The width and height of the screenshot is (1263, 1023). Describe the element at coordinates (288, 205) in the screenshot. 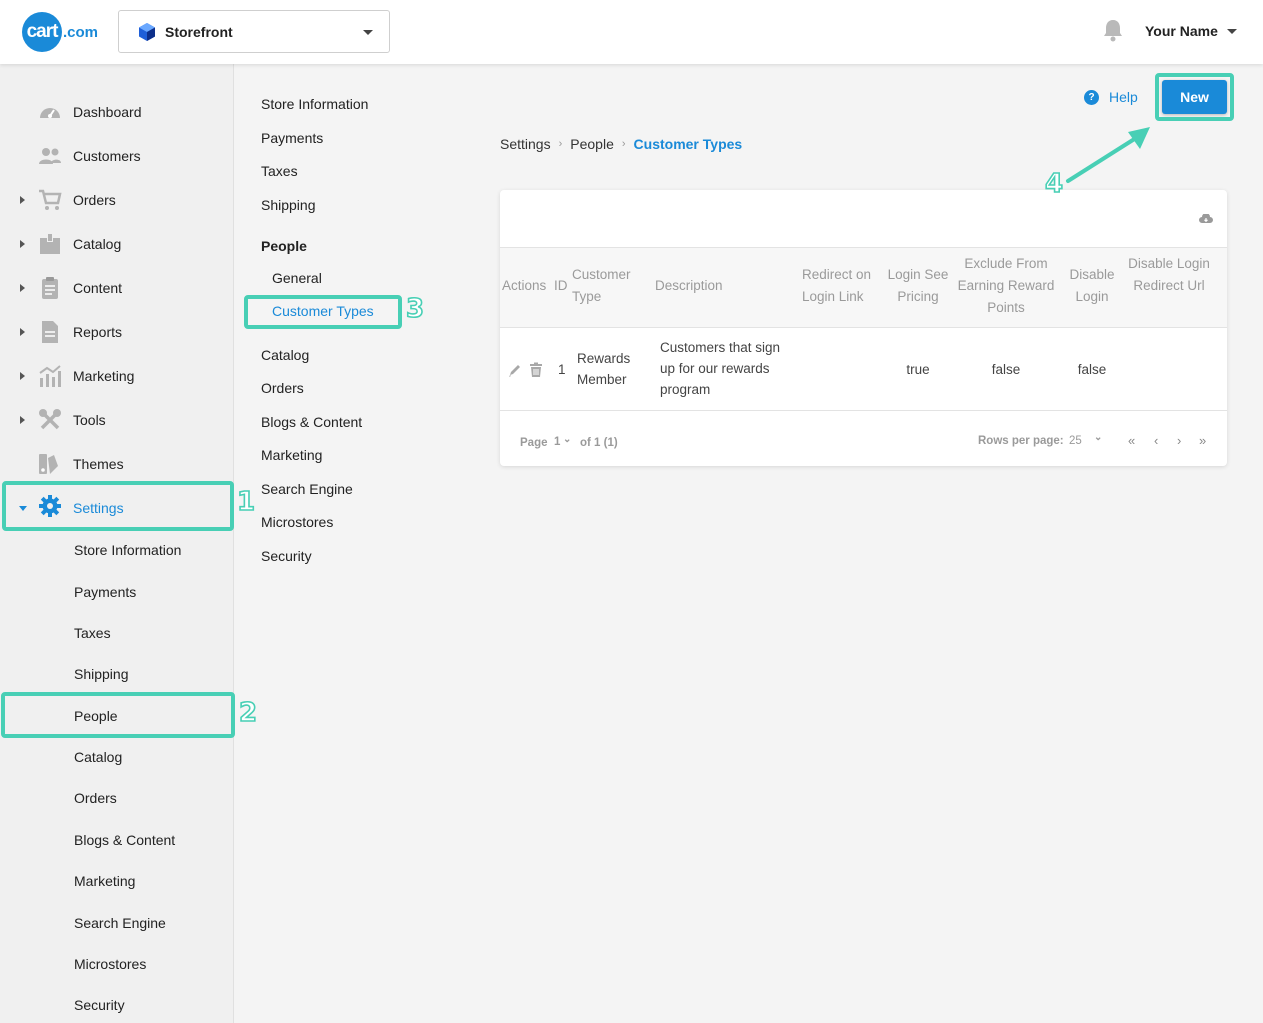

I see `settings-menu-shipping: Shipping` at that location.